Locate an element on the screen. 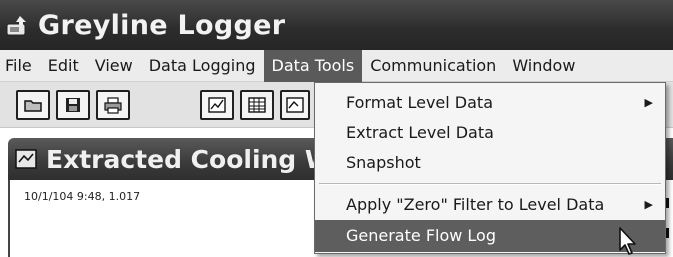 This screenshot has height=257, width=673. window-icon is located at coordinates (26, 159).